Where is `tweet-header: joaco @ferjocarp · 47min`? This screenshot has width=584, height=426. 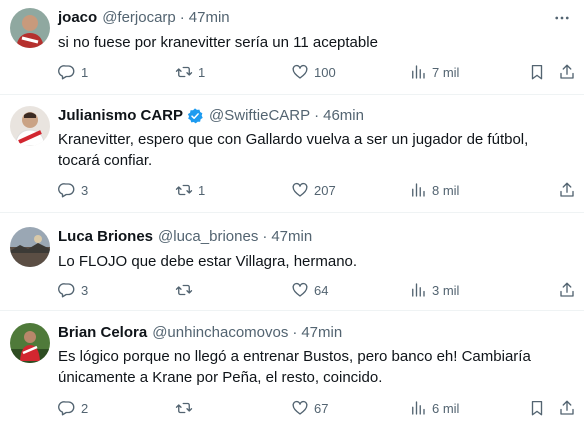 tweet-header: joaco @ferjocarp · 47min is located at coordinates (315, 18).